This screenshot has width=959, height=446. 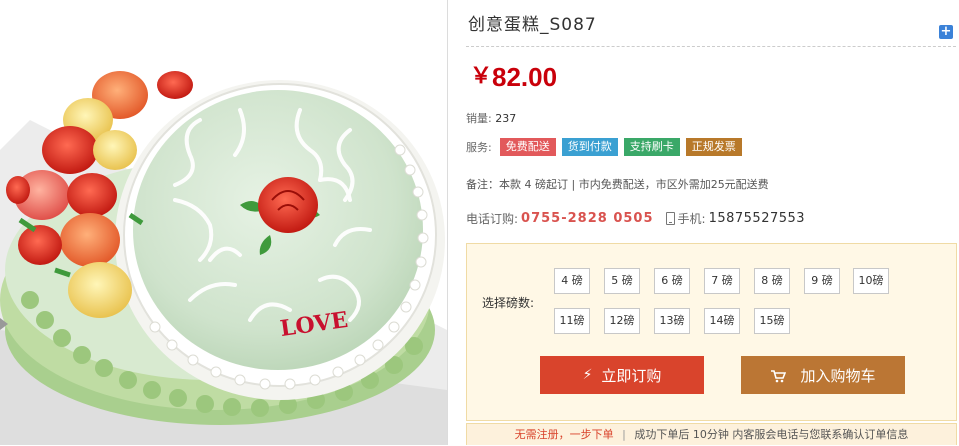 What do you see at coordinates (772, 321) in the screenshot?
I see `size-option-15: 15磅` at bounding box center [772, 321].